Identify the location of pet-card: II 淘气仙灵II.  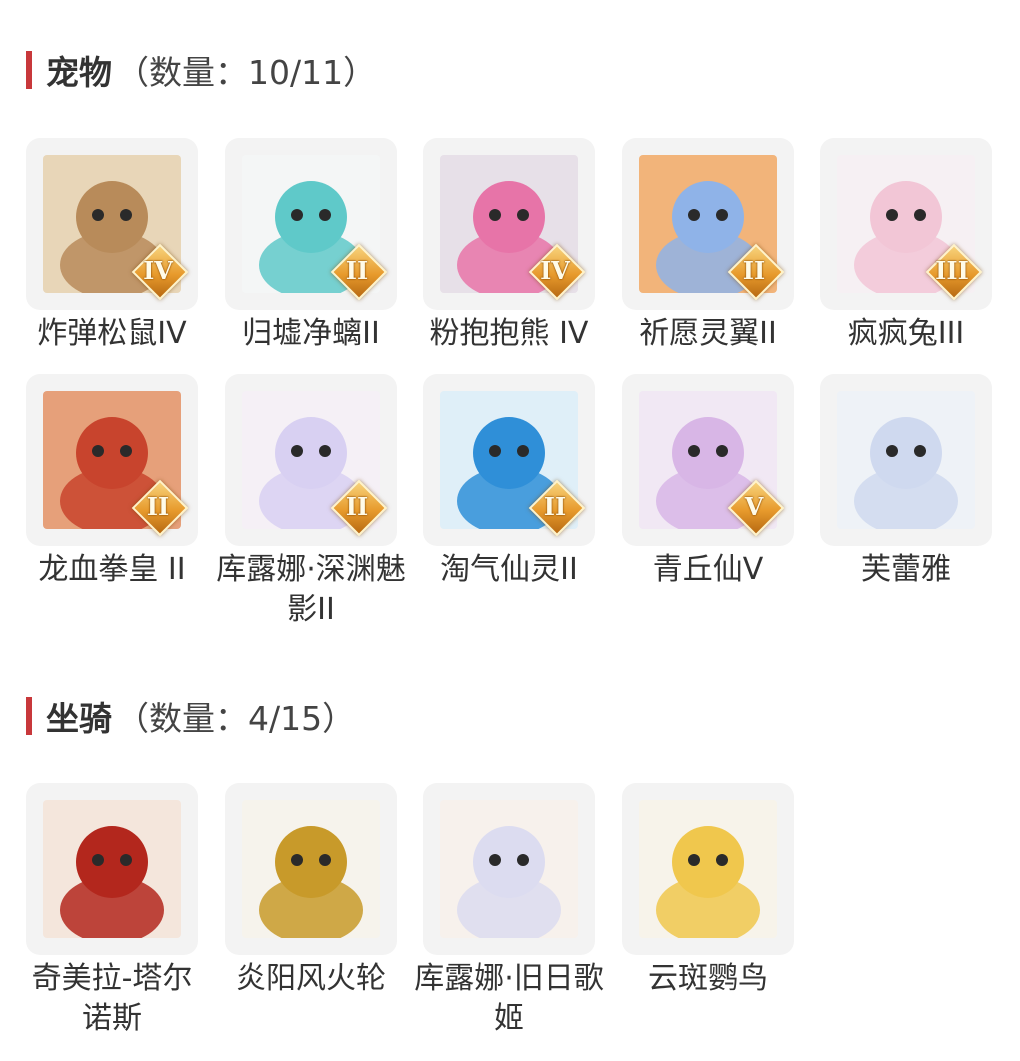
(509, 482).